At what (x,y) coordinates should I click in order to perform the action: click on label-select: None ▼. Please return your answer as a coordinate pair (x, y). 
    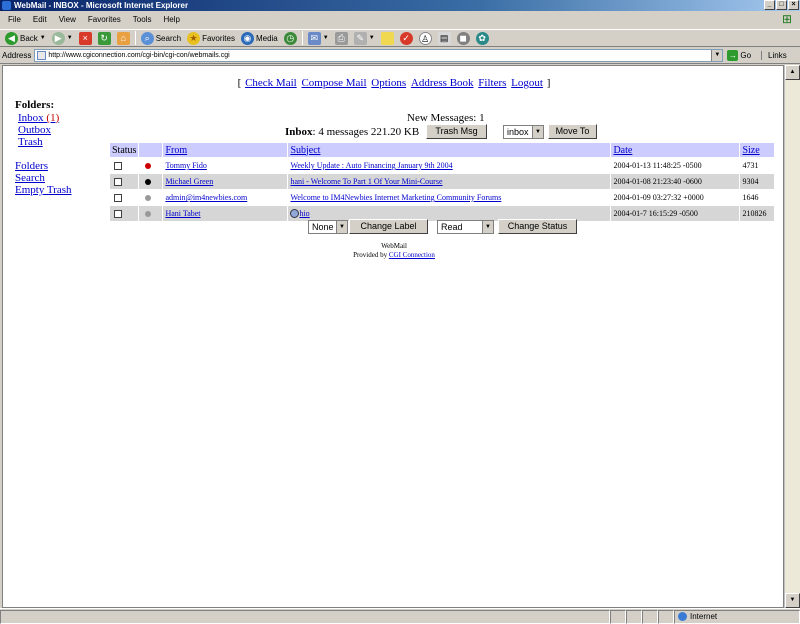
    Looking at the image, I should click on (328, 227).